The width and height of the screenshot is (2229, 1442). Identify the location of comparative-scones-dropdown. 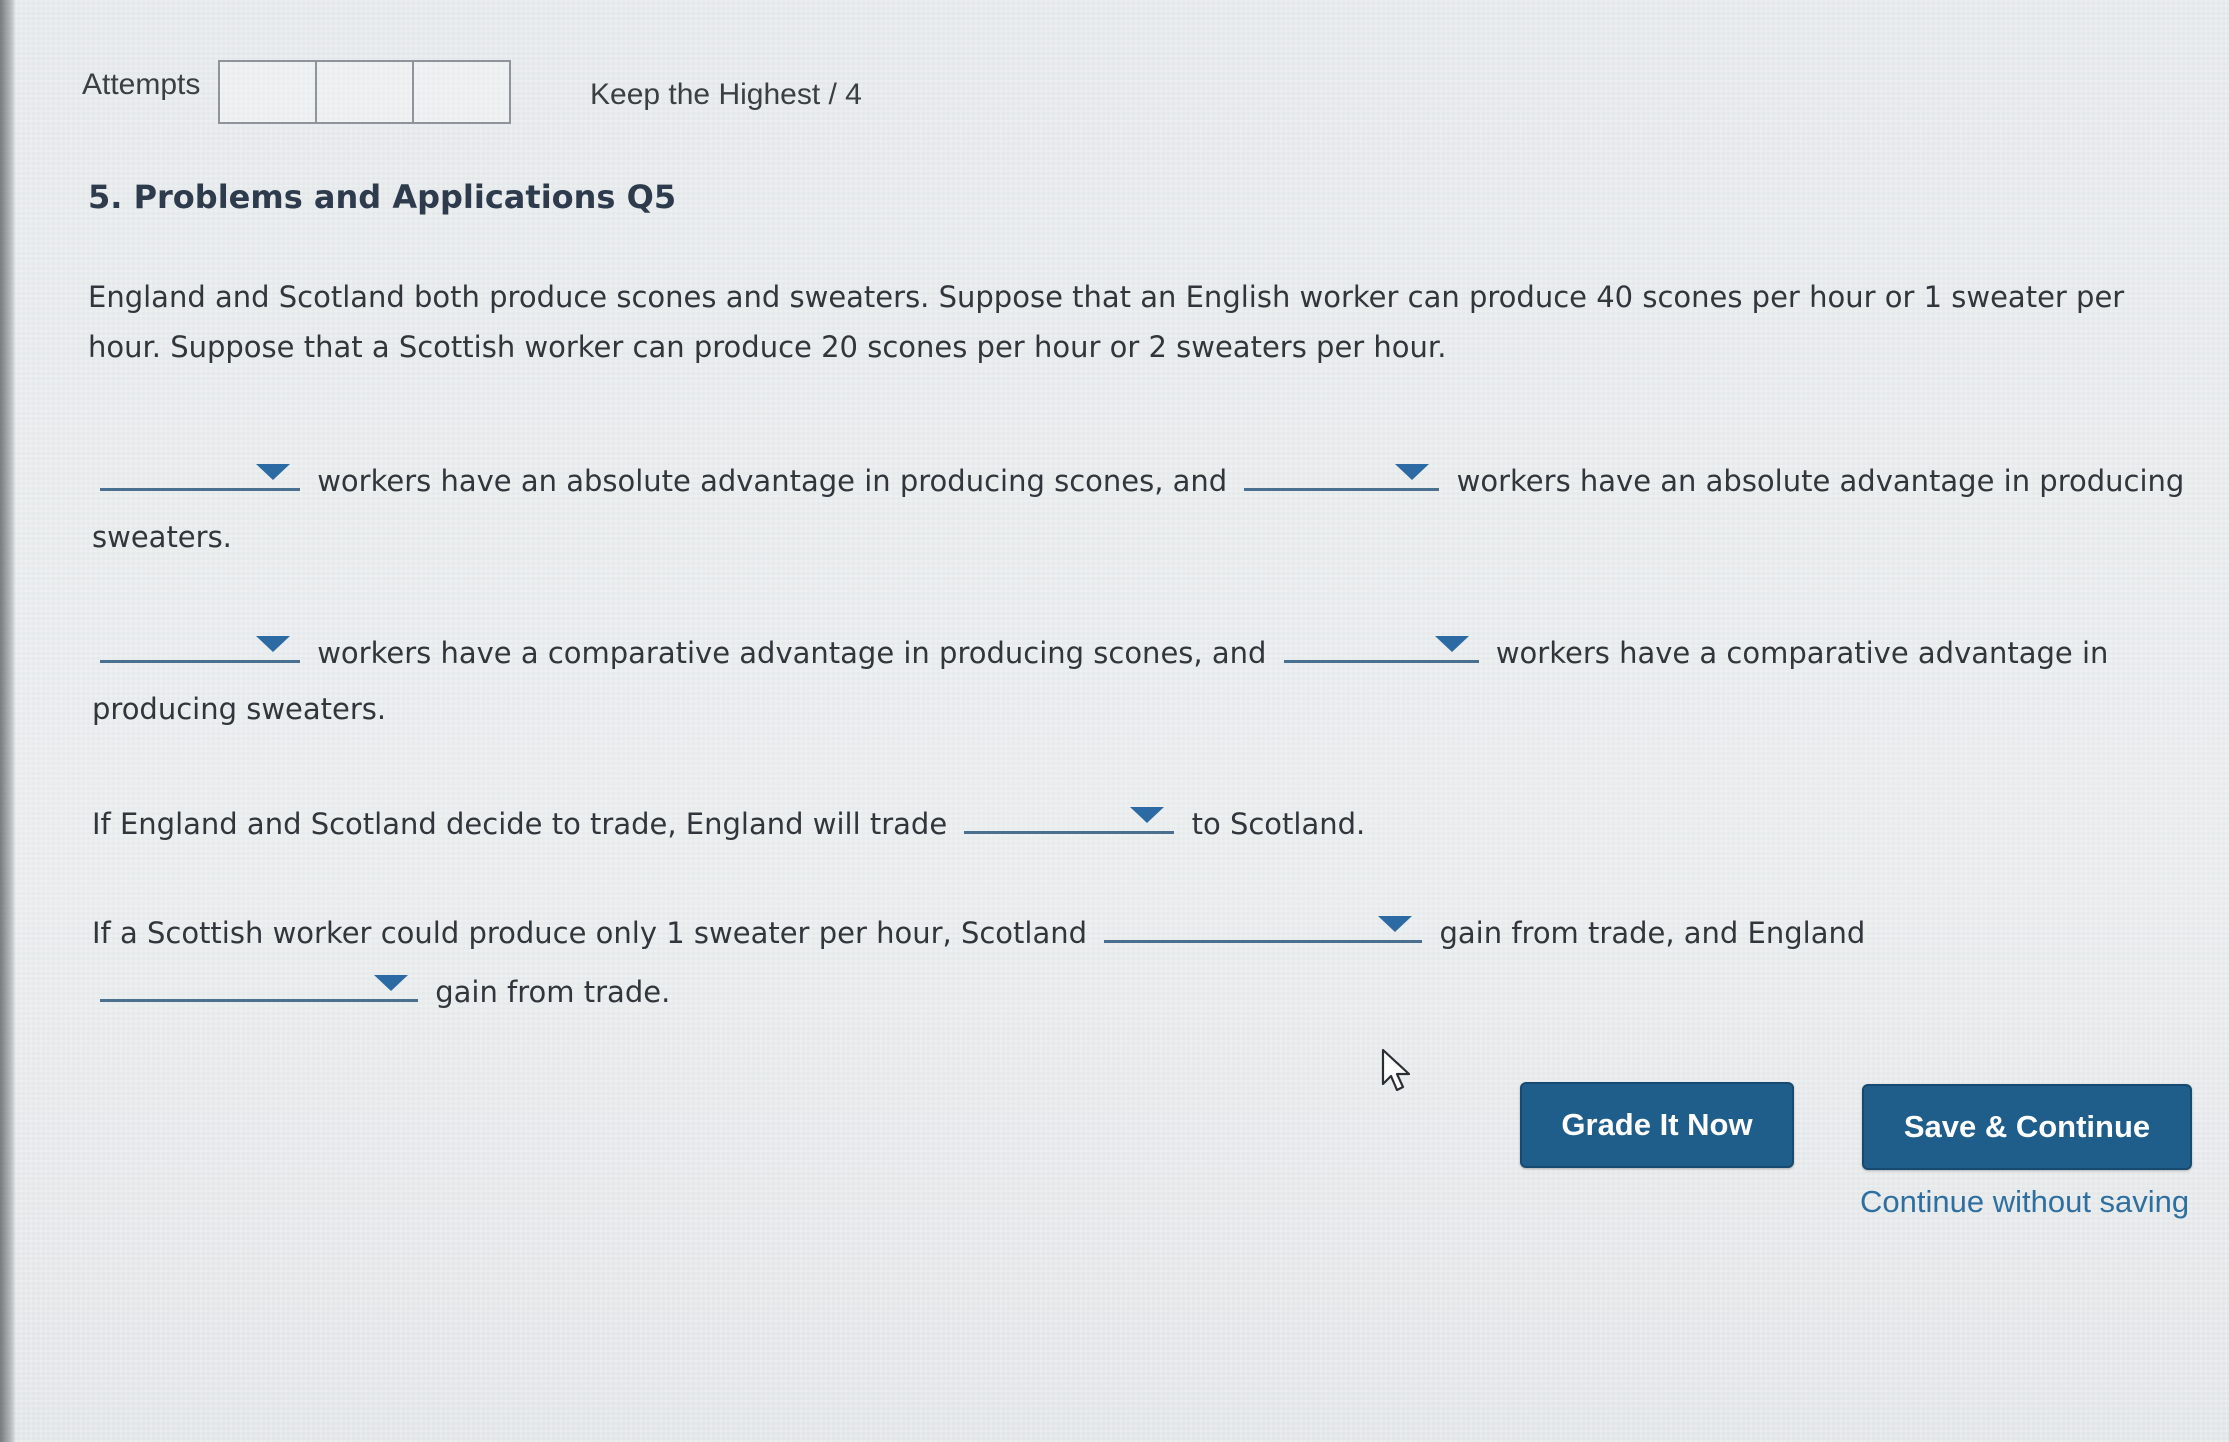
(200, 642).